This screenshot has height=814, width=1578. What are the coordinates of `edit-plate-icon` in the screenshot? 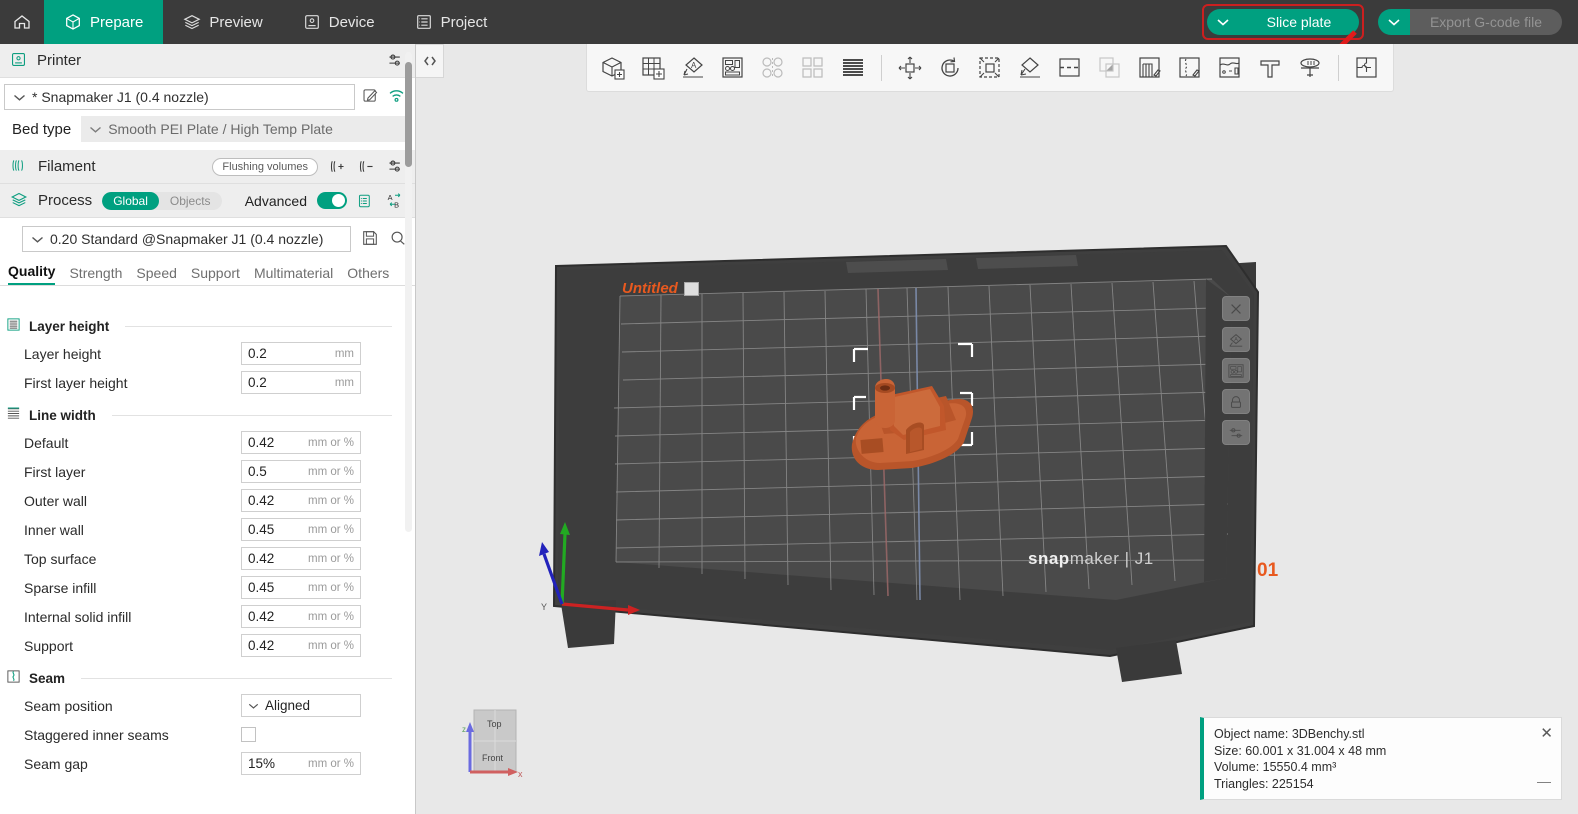 It's located at (691, 288).